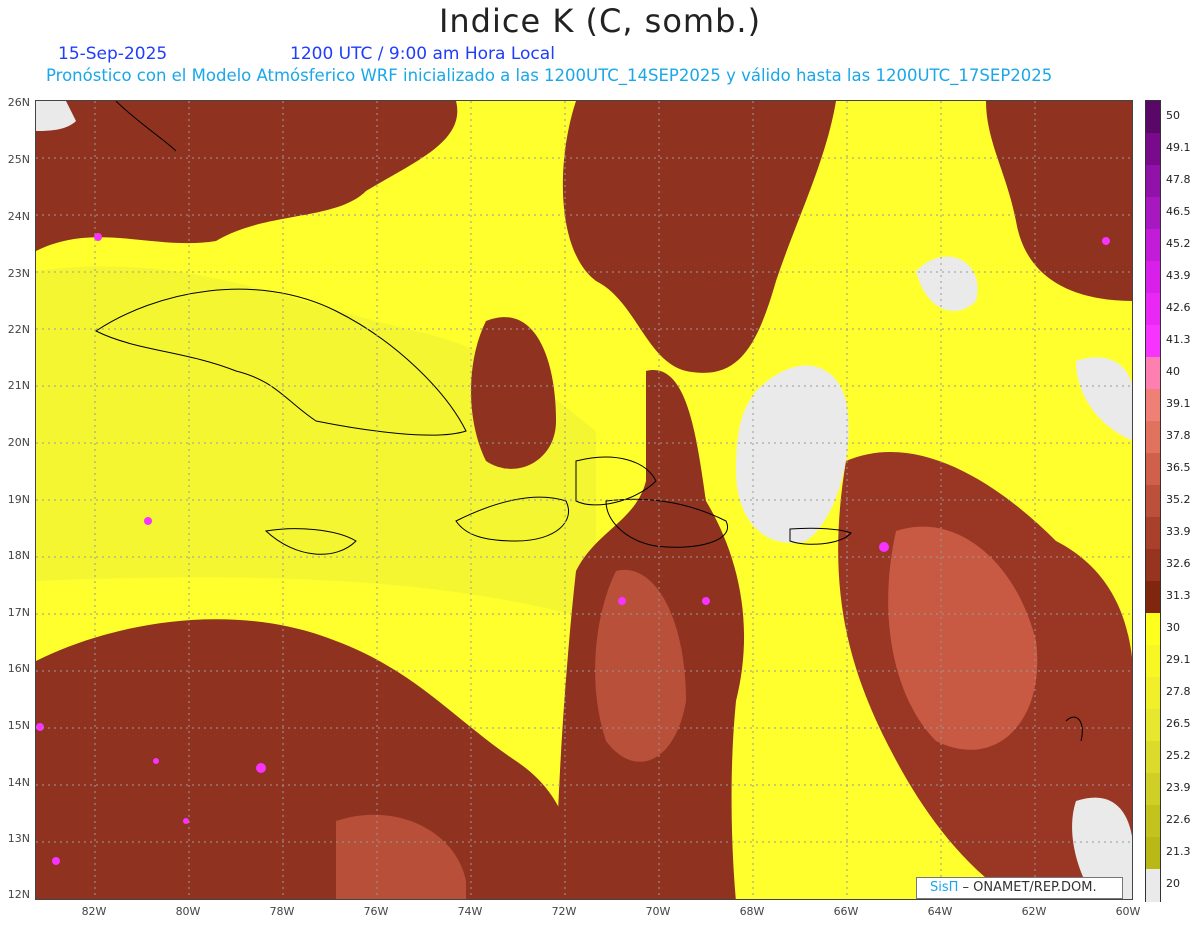 The width and height of the screenshot is (1200, 927). Describe the element at coordinates (1178, 243) in the screenshot. I see `color-scale-label: 45.2` at that location.